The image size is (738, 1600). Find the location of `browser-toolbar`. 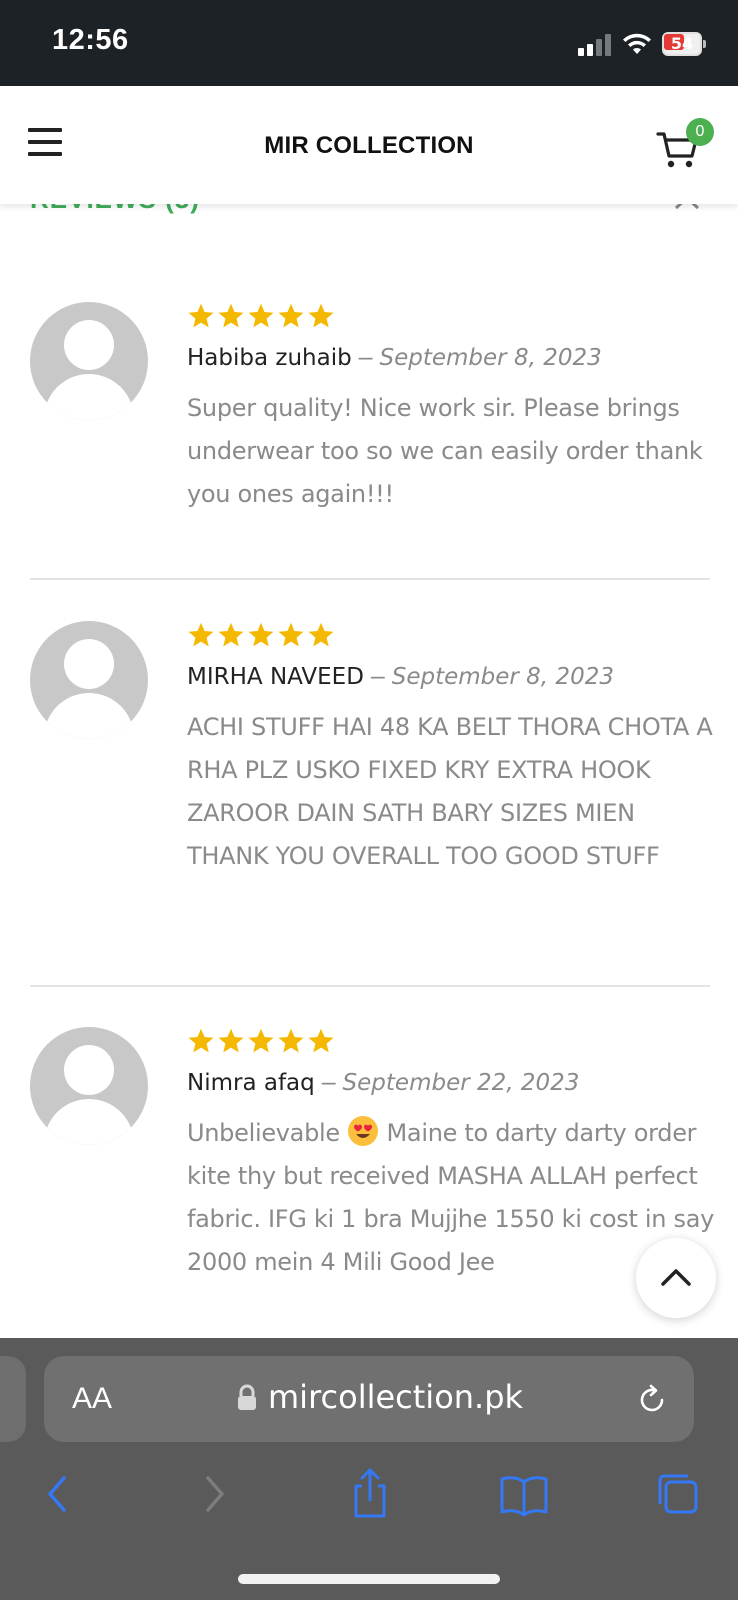

browser-toolbar is located at coordinates (369, 1494).